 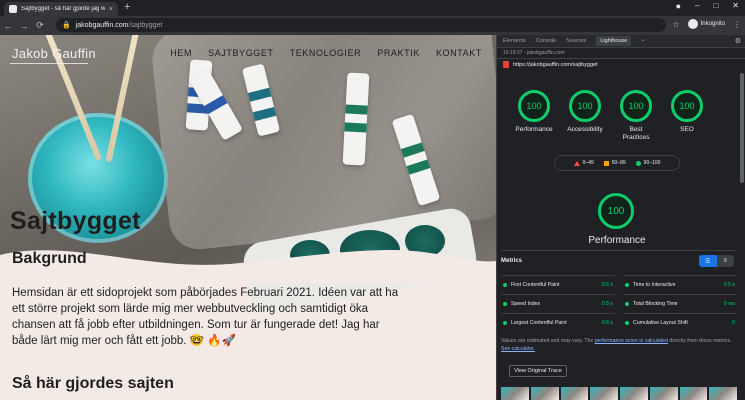 I want to click on reload-button: ⟳, so click(x=40, y=25).